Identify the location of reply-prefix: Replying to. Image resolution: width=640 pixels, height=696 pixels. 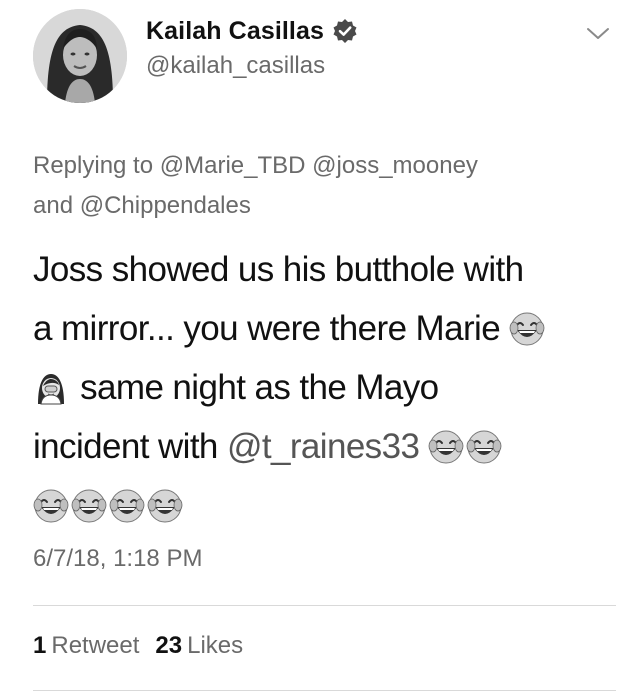
(93, 165).